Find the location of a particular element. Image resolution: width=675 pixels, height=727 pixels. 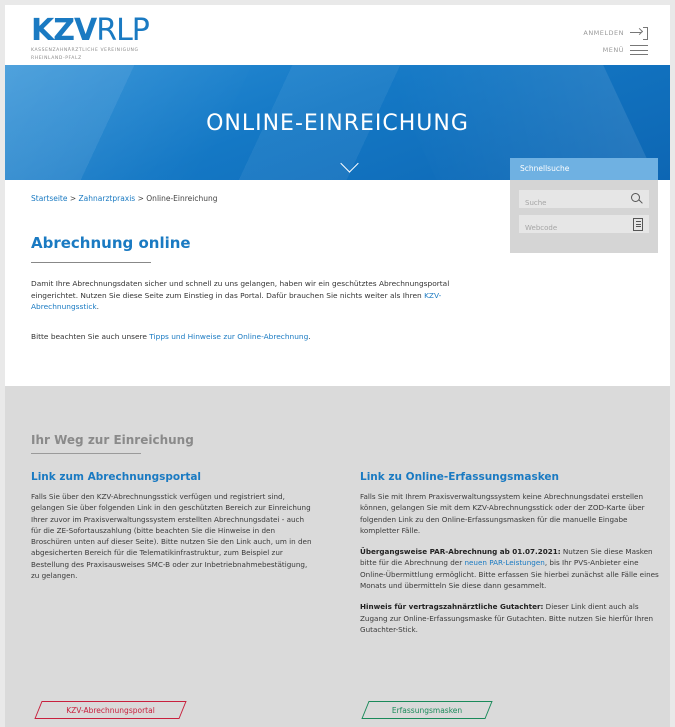

kzv-abrechnungsportal-button: KZV-Abrechnungsportal is located at coordinates (110, 710).